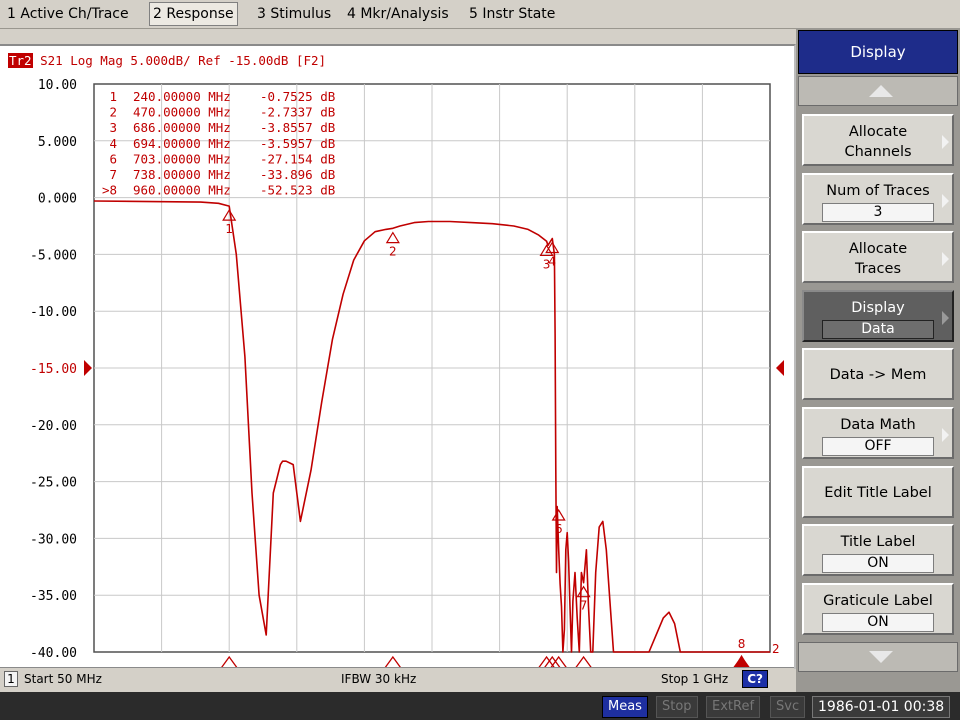 The width and height of the screenshot is (960, 720). I want to click on marker-id: 7, so click(113, 174).